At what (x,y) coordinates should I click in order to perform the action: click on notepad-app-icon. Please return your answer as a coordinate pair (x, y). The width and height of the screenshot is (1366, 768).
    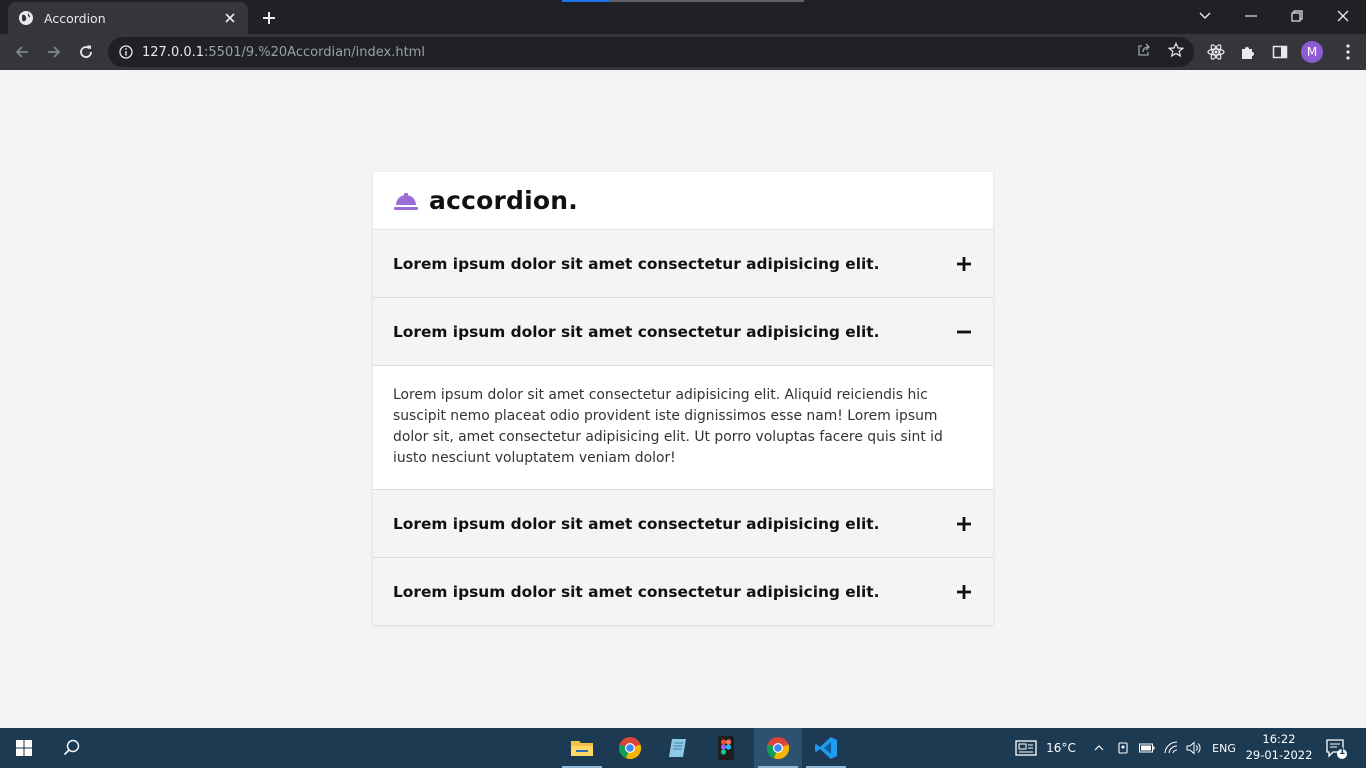
    Looking at the image, I should click on (678, 748).